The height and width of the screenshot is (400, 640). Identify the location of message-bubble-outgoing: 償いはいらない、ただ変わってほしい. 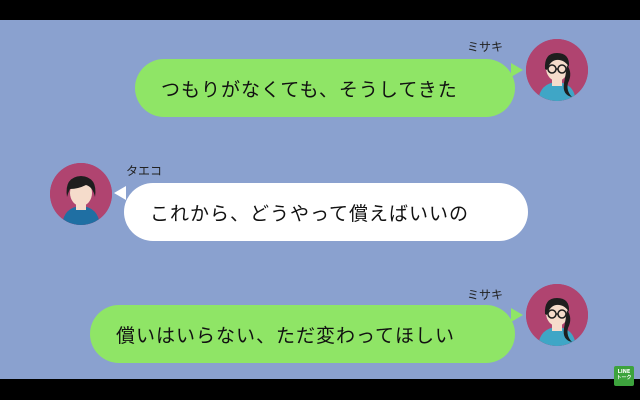
(302, 334).